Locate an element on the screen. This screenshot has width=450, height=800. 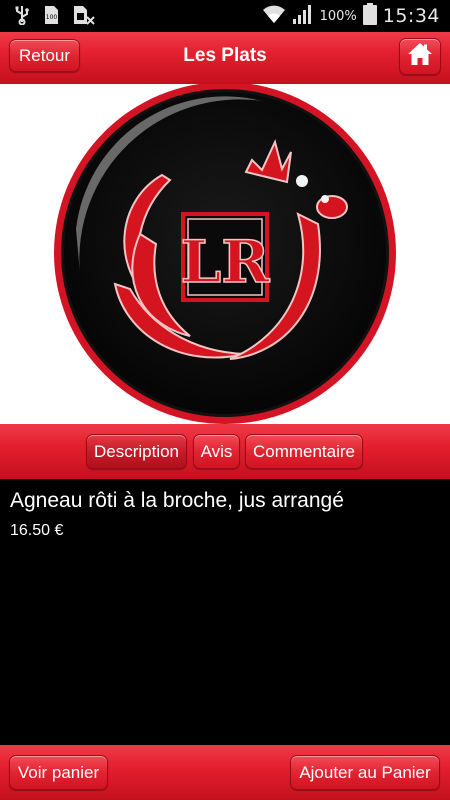
dish-price: 16.50 € is located at coordinates (37, 530).